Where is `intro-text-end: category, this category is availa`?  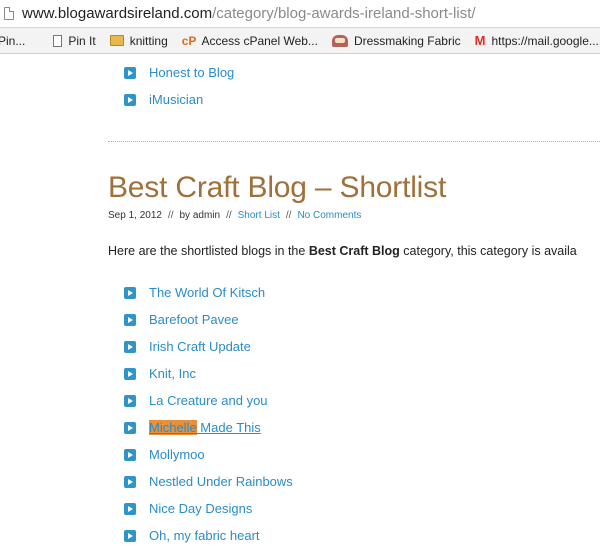 intro-text-end: category, this category is availa is located at coordinates (488, 251).